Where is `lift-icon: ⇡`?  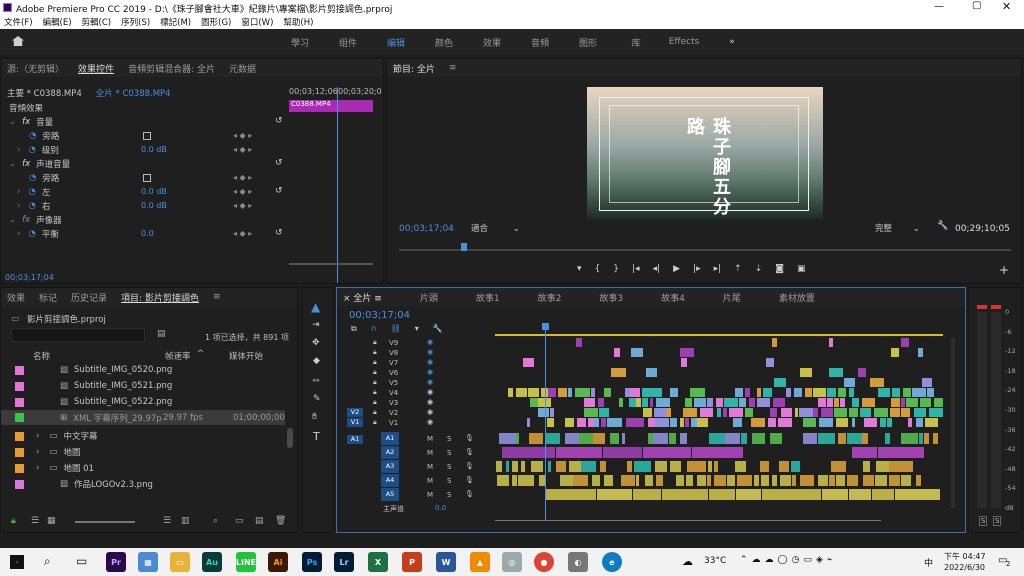 lift-icon: ⇡ is located at coordinates (738, 271).